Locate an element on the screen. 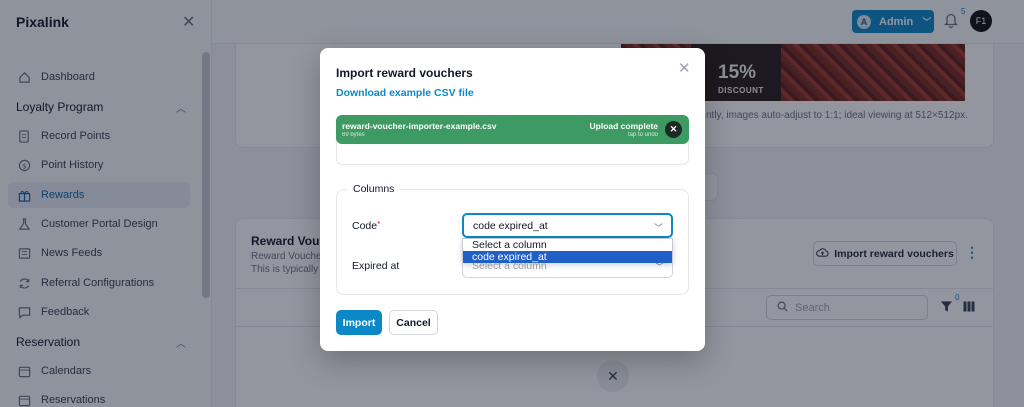  code-column-select: code expired_at ﹀ is located at coordinates (567, 225).